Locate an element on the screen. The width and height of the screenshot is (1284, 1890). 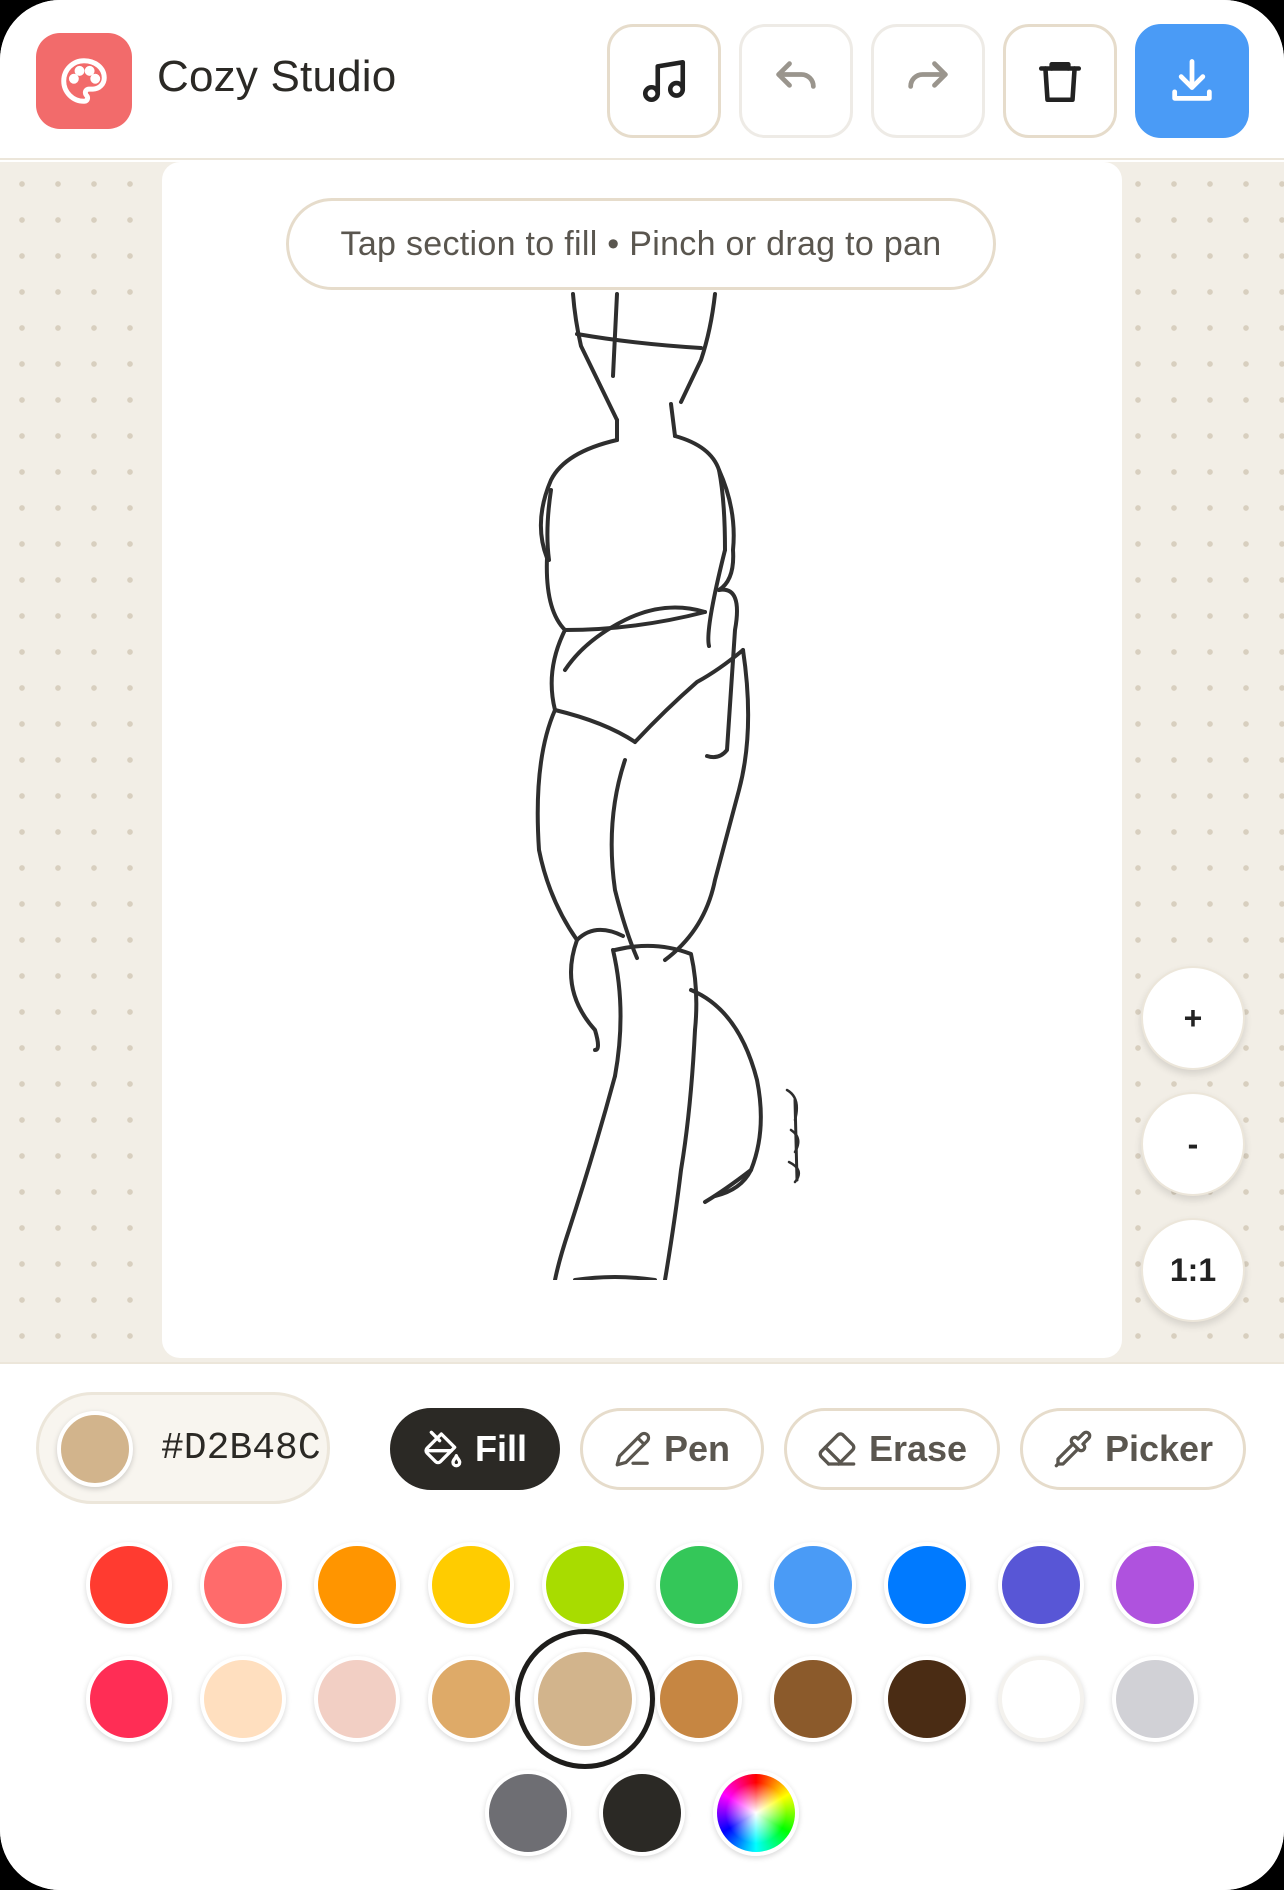
tool-pen-label: Pen is located at coordinates (697, 1448).